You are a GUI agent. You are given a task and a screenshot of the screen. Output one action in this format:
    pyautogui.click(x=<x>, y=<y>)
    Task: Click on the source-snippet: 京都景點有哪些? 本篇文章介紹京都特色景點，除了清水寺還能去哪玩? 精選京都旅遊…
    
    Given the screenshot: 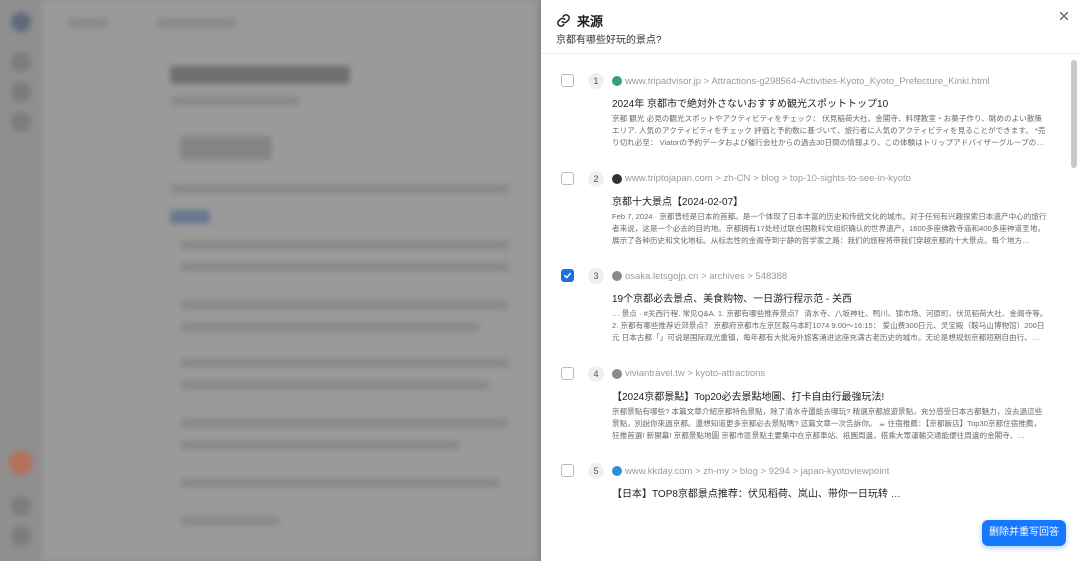 What is the action you would take?
    pyautogui.click(x=827, y=423)
    